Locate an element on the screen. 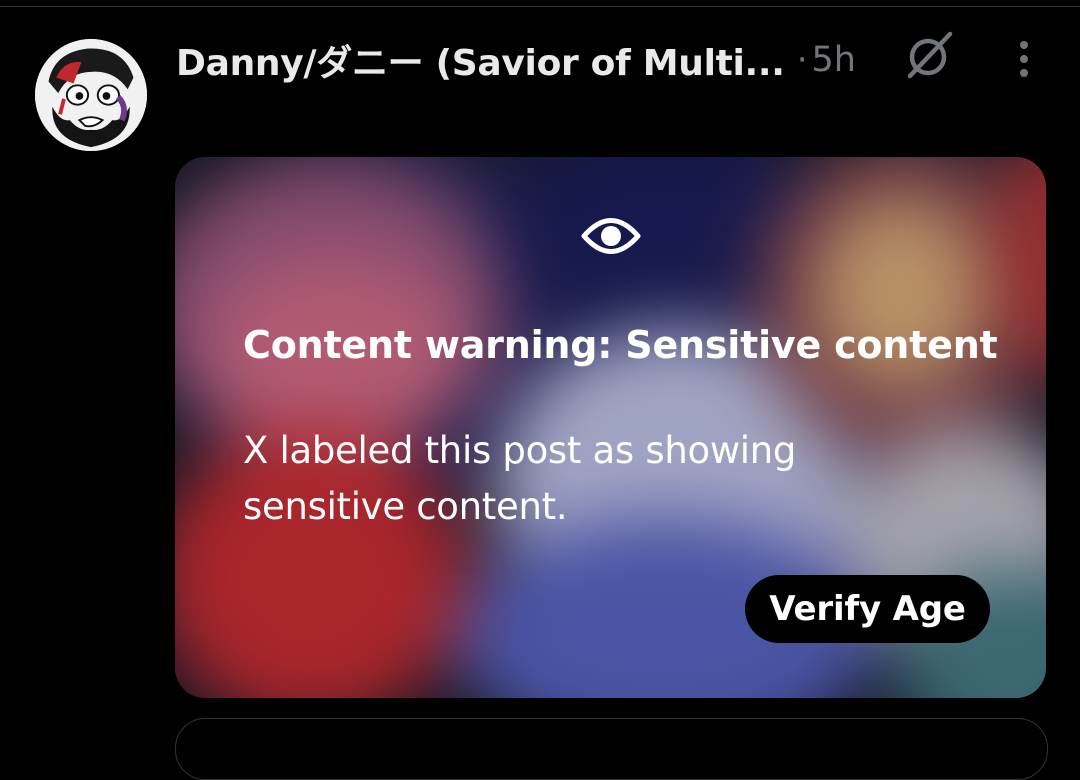 This screenshot has width=1080, height=780. post-timestamp: 5h is located at coordinates (834, 60).